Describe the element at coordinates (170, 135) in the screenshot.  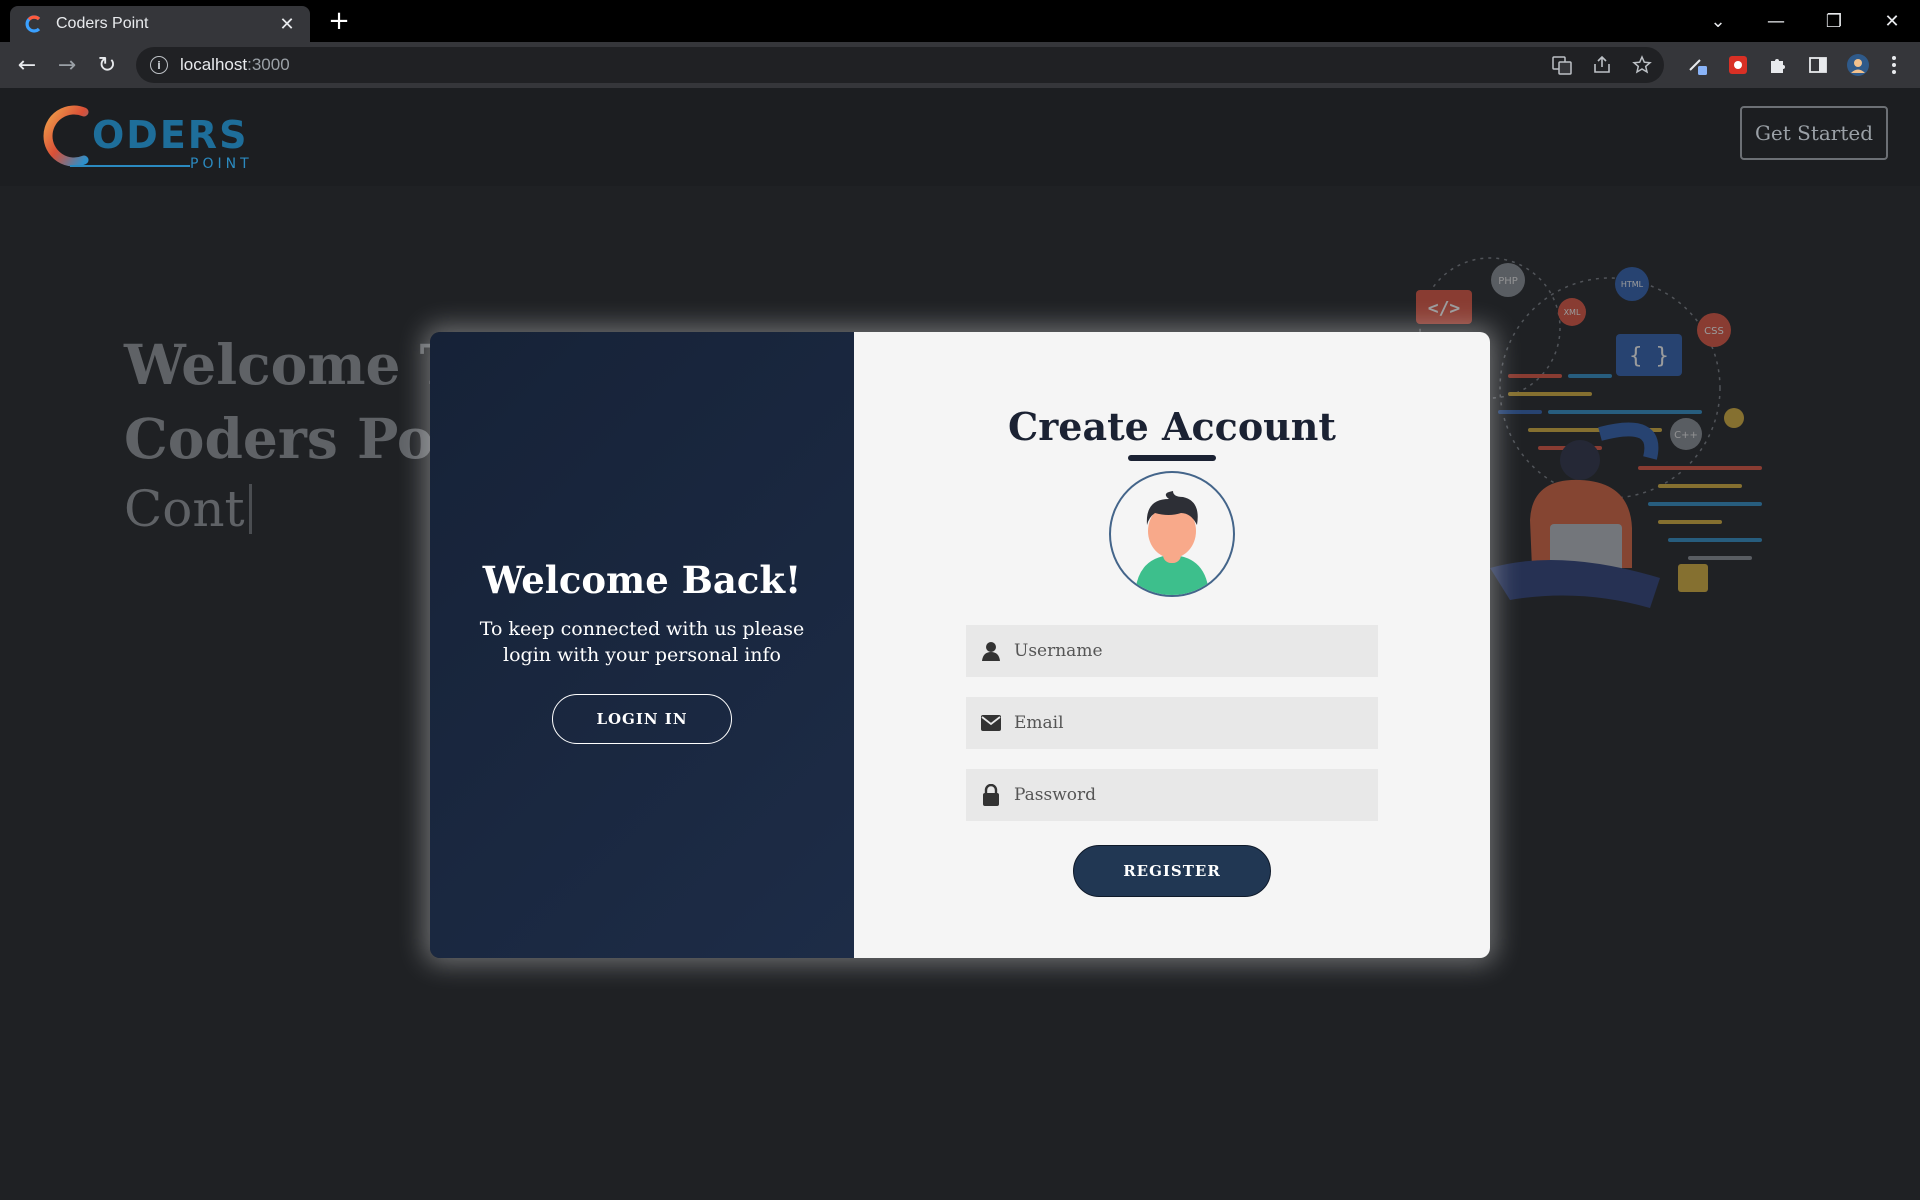
I see `logo-wordmark: ODERS` at that location.